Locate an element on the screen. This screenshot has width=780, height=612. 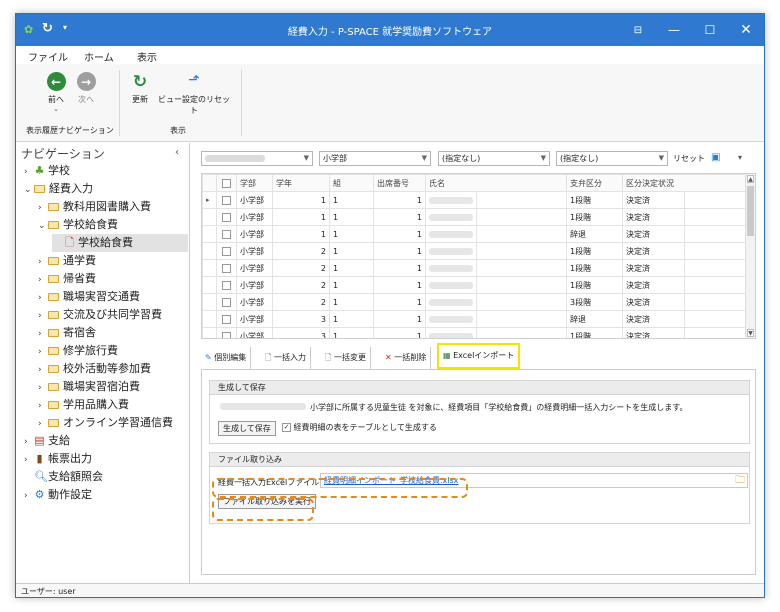
grid-header: 学年 is located at coordinates (301, 183).